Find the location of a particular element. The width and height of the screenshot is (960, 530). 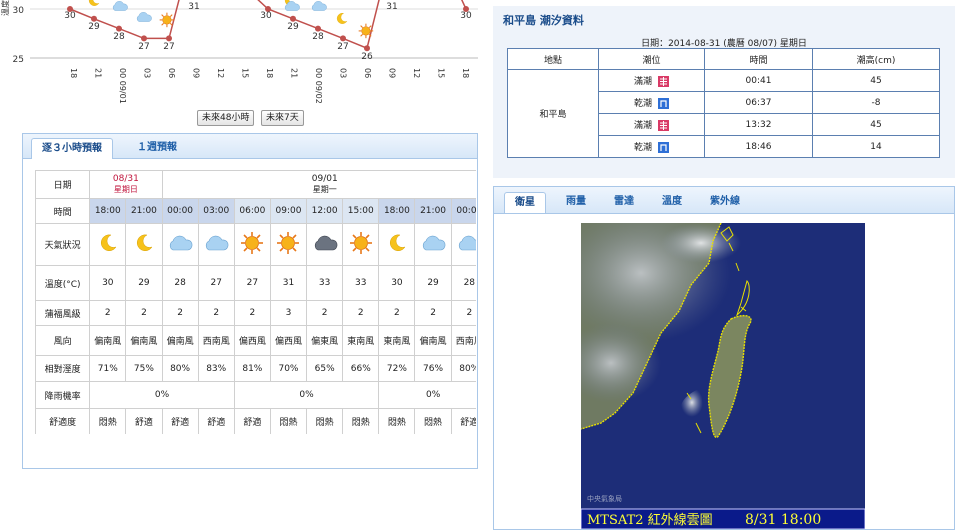

chart-point-labels: 30 29 28 27 27 31 30 29 28 27 26 31 30 is located at coordinates (268, 32).